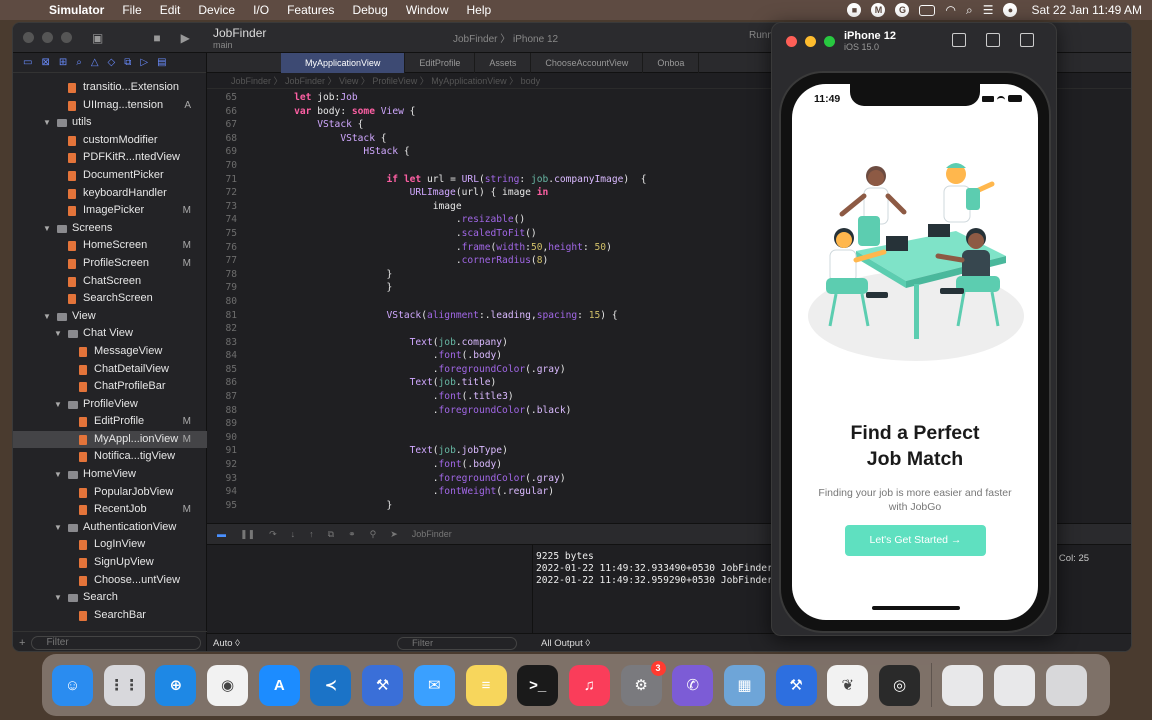  What do you see at coordinates (131, 10) in the screenshot?
I see `menu-file: File` at bounding box center [131, 10].